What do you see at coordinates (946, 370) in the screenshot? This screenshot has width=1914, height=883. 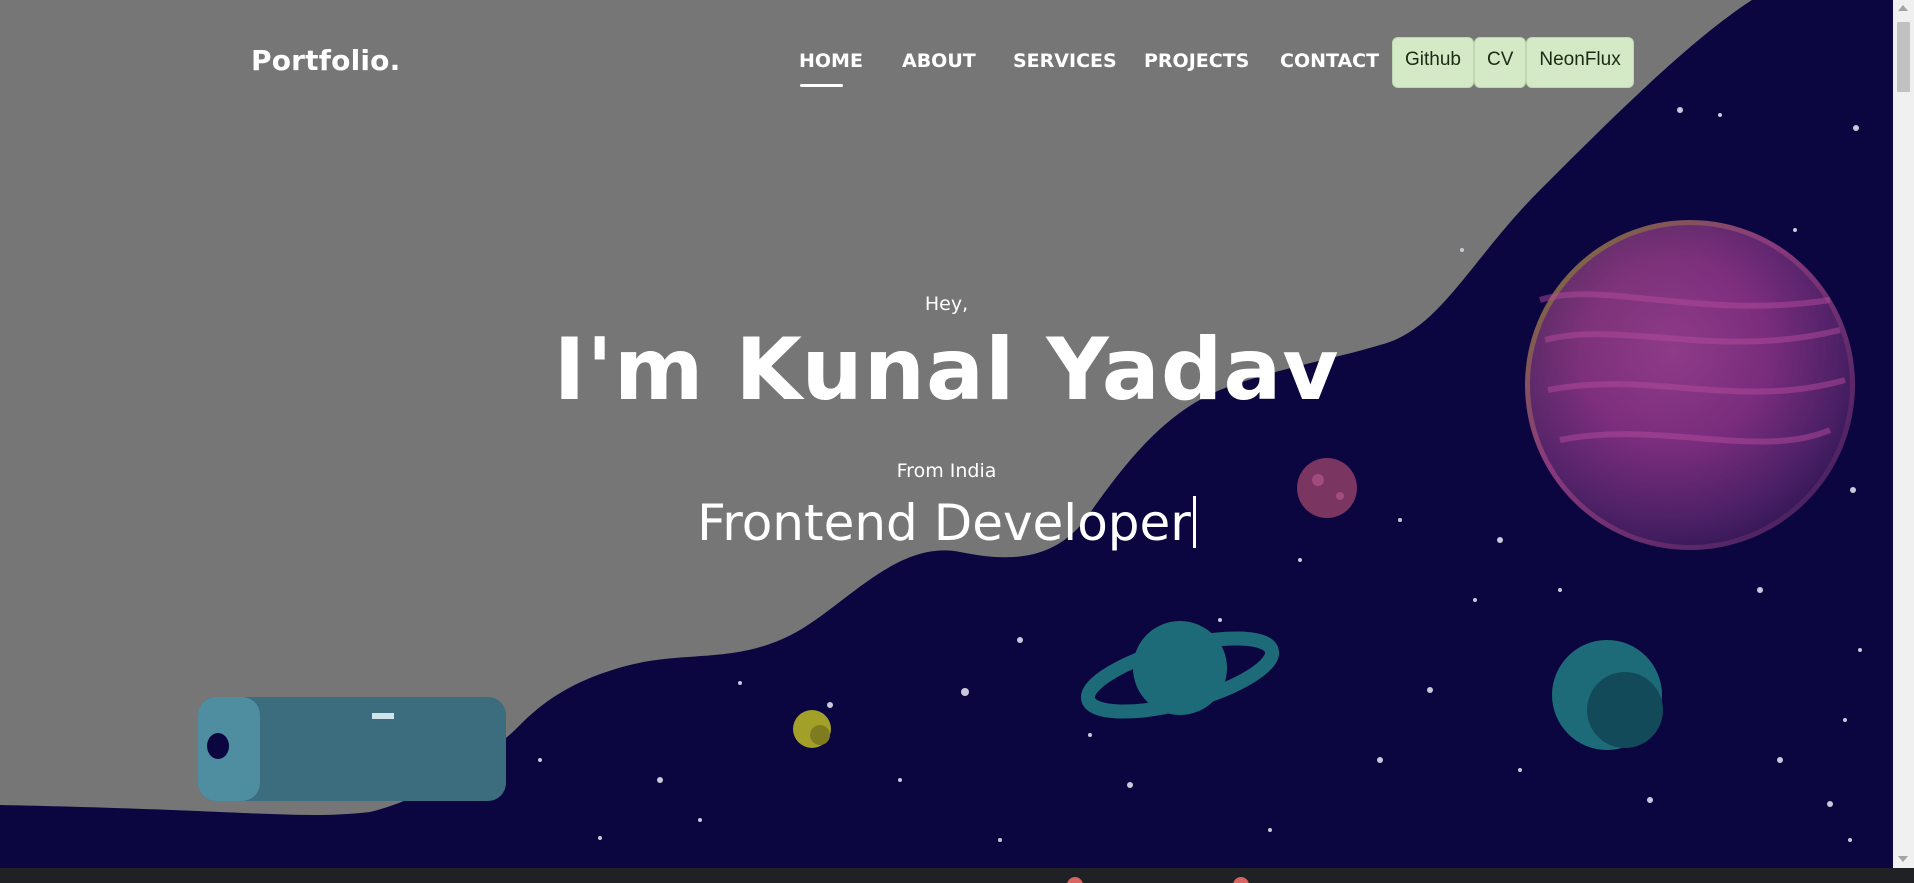 I see `hero-title: I'm Kunal Yadav` at bounding box center [946, 370].